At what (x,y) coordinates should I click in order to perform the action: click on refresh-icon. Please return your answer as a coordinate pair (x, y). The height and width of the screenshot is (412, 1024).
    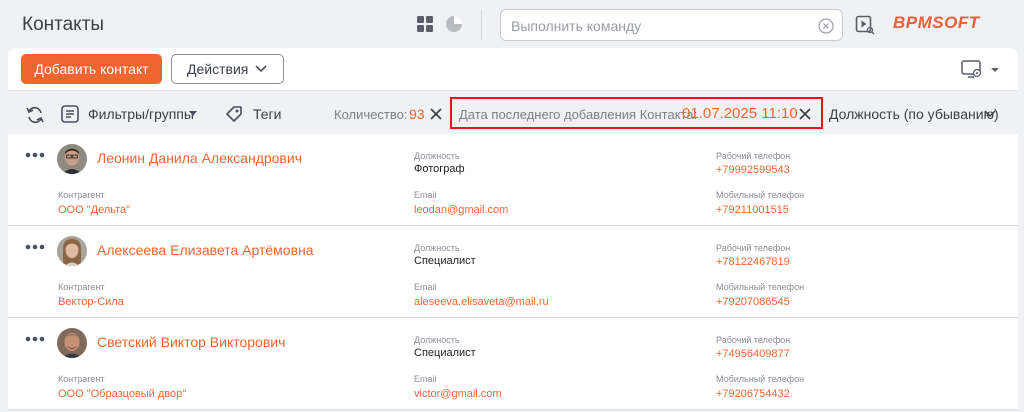
    Looking at the image, I should click on (35, 115).